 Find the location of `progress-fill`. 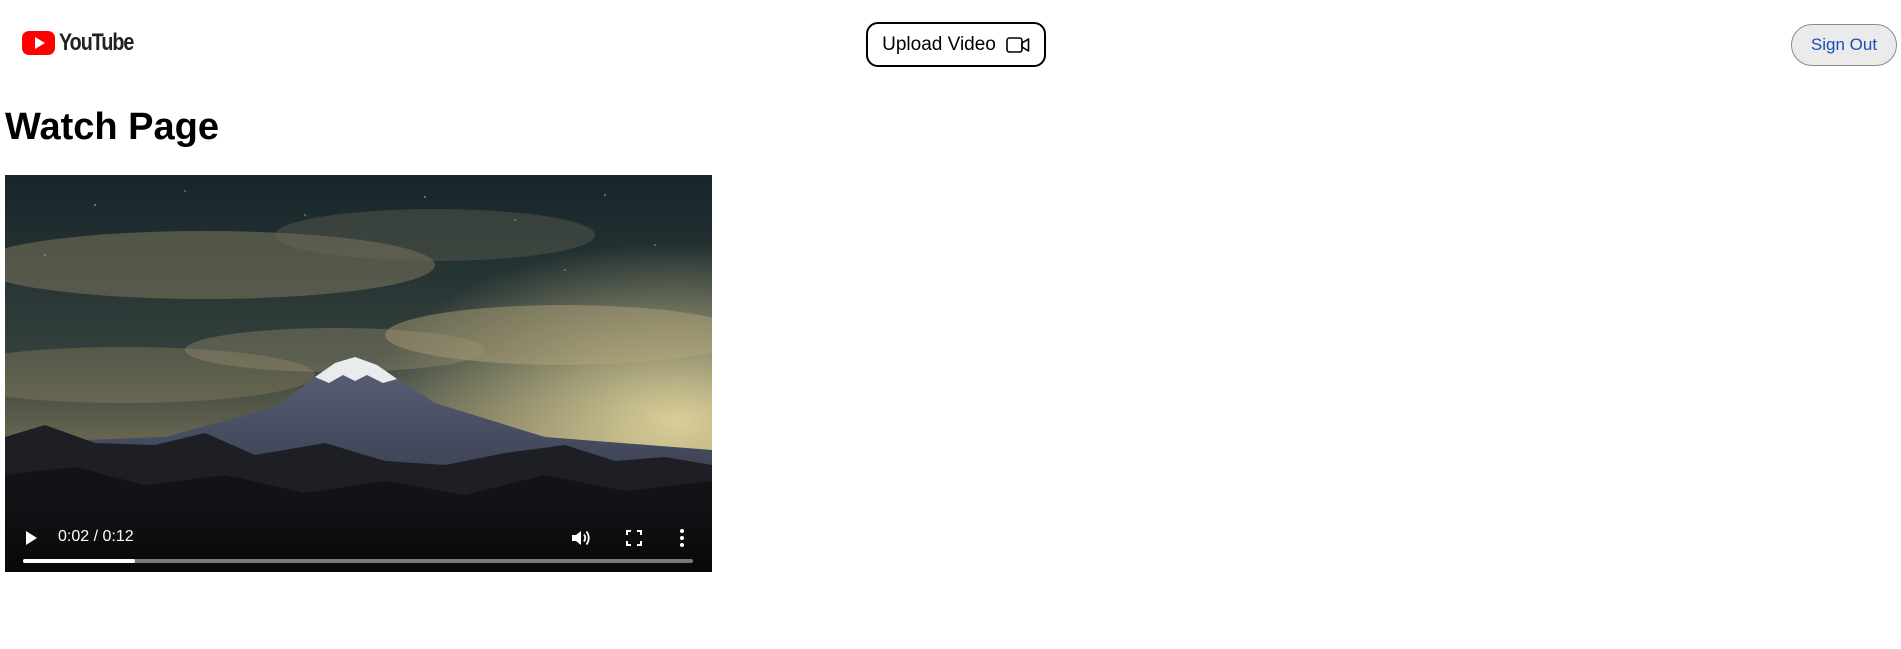

progress-fill is located at coordinates (79, 561).